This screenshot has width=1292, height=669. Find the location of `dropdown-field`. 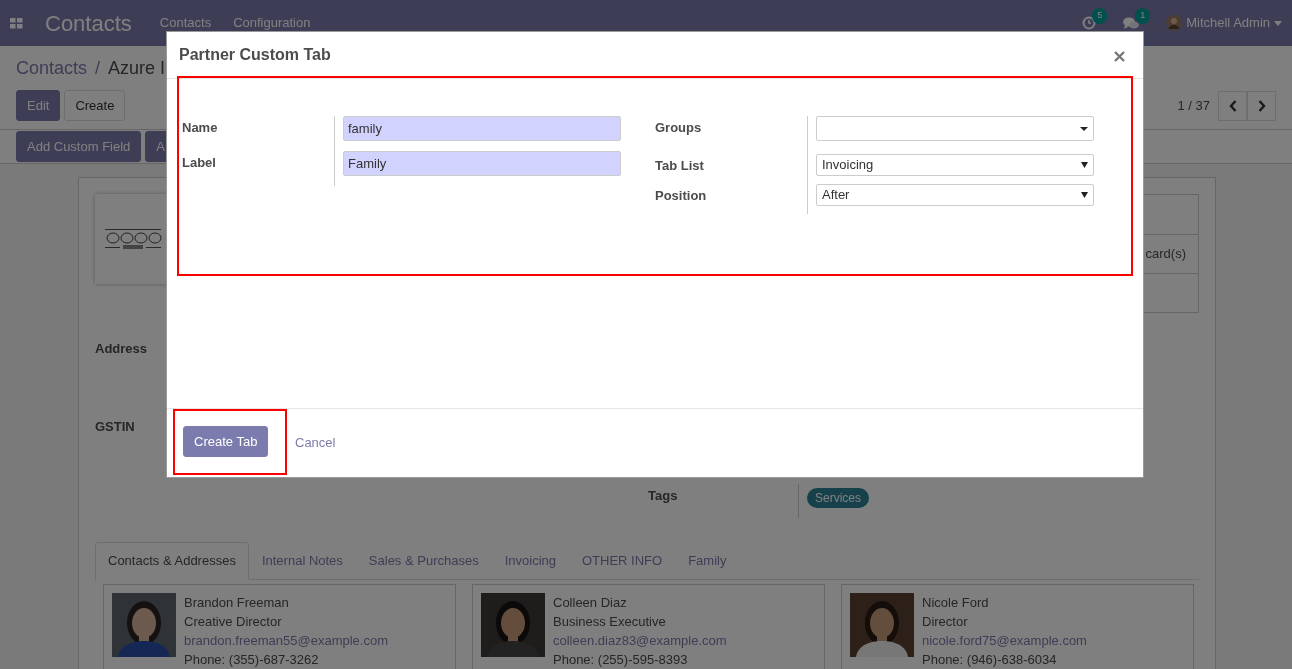

dropdown-field is located at coordinates (955, 128).